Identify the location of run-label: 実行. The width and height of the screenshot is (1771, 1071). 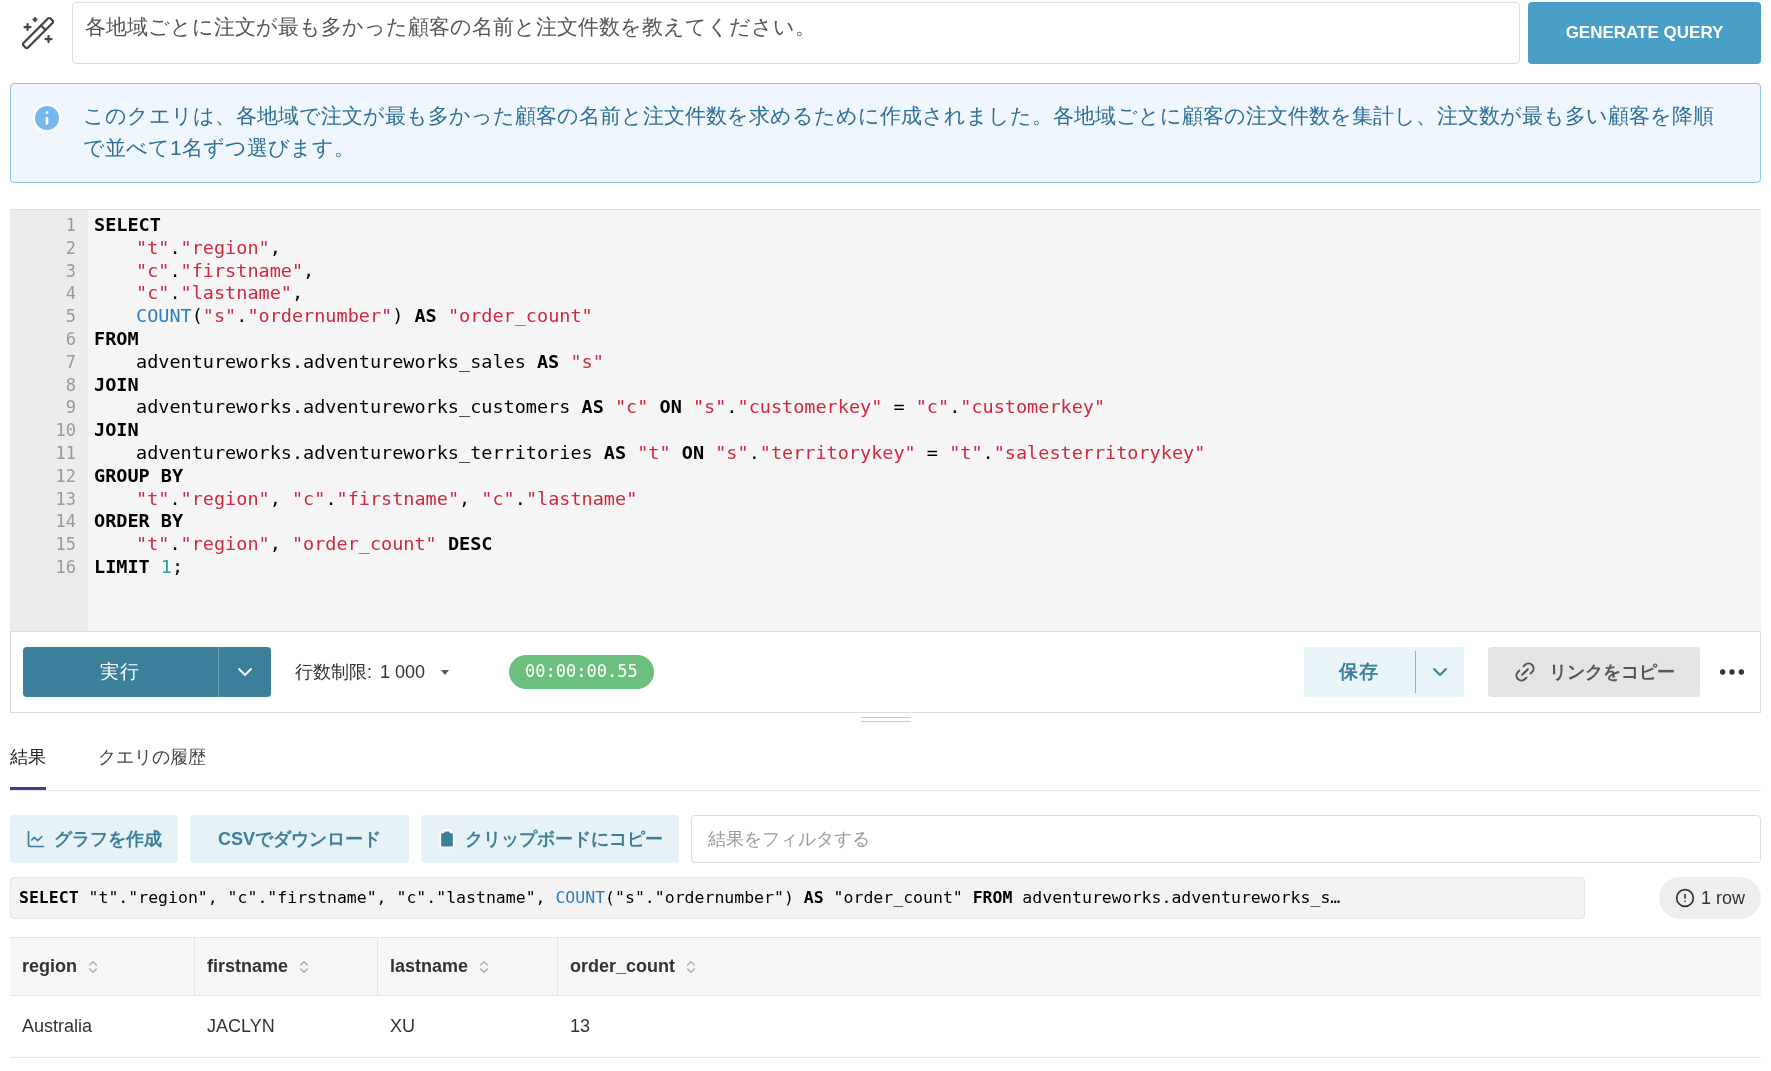
(120, 672).